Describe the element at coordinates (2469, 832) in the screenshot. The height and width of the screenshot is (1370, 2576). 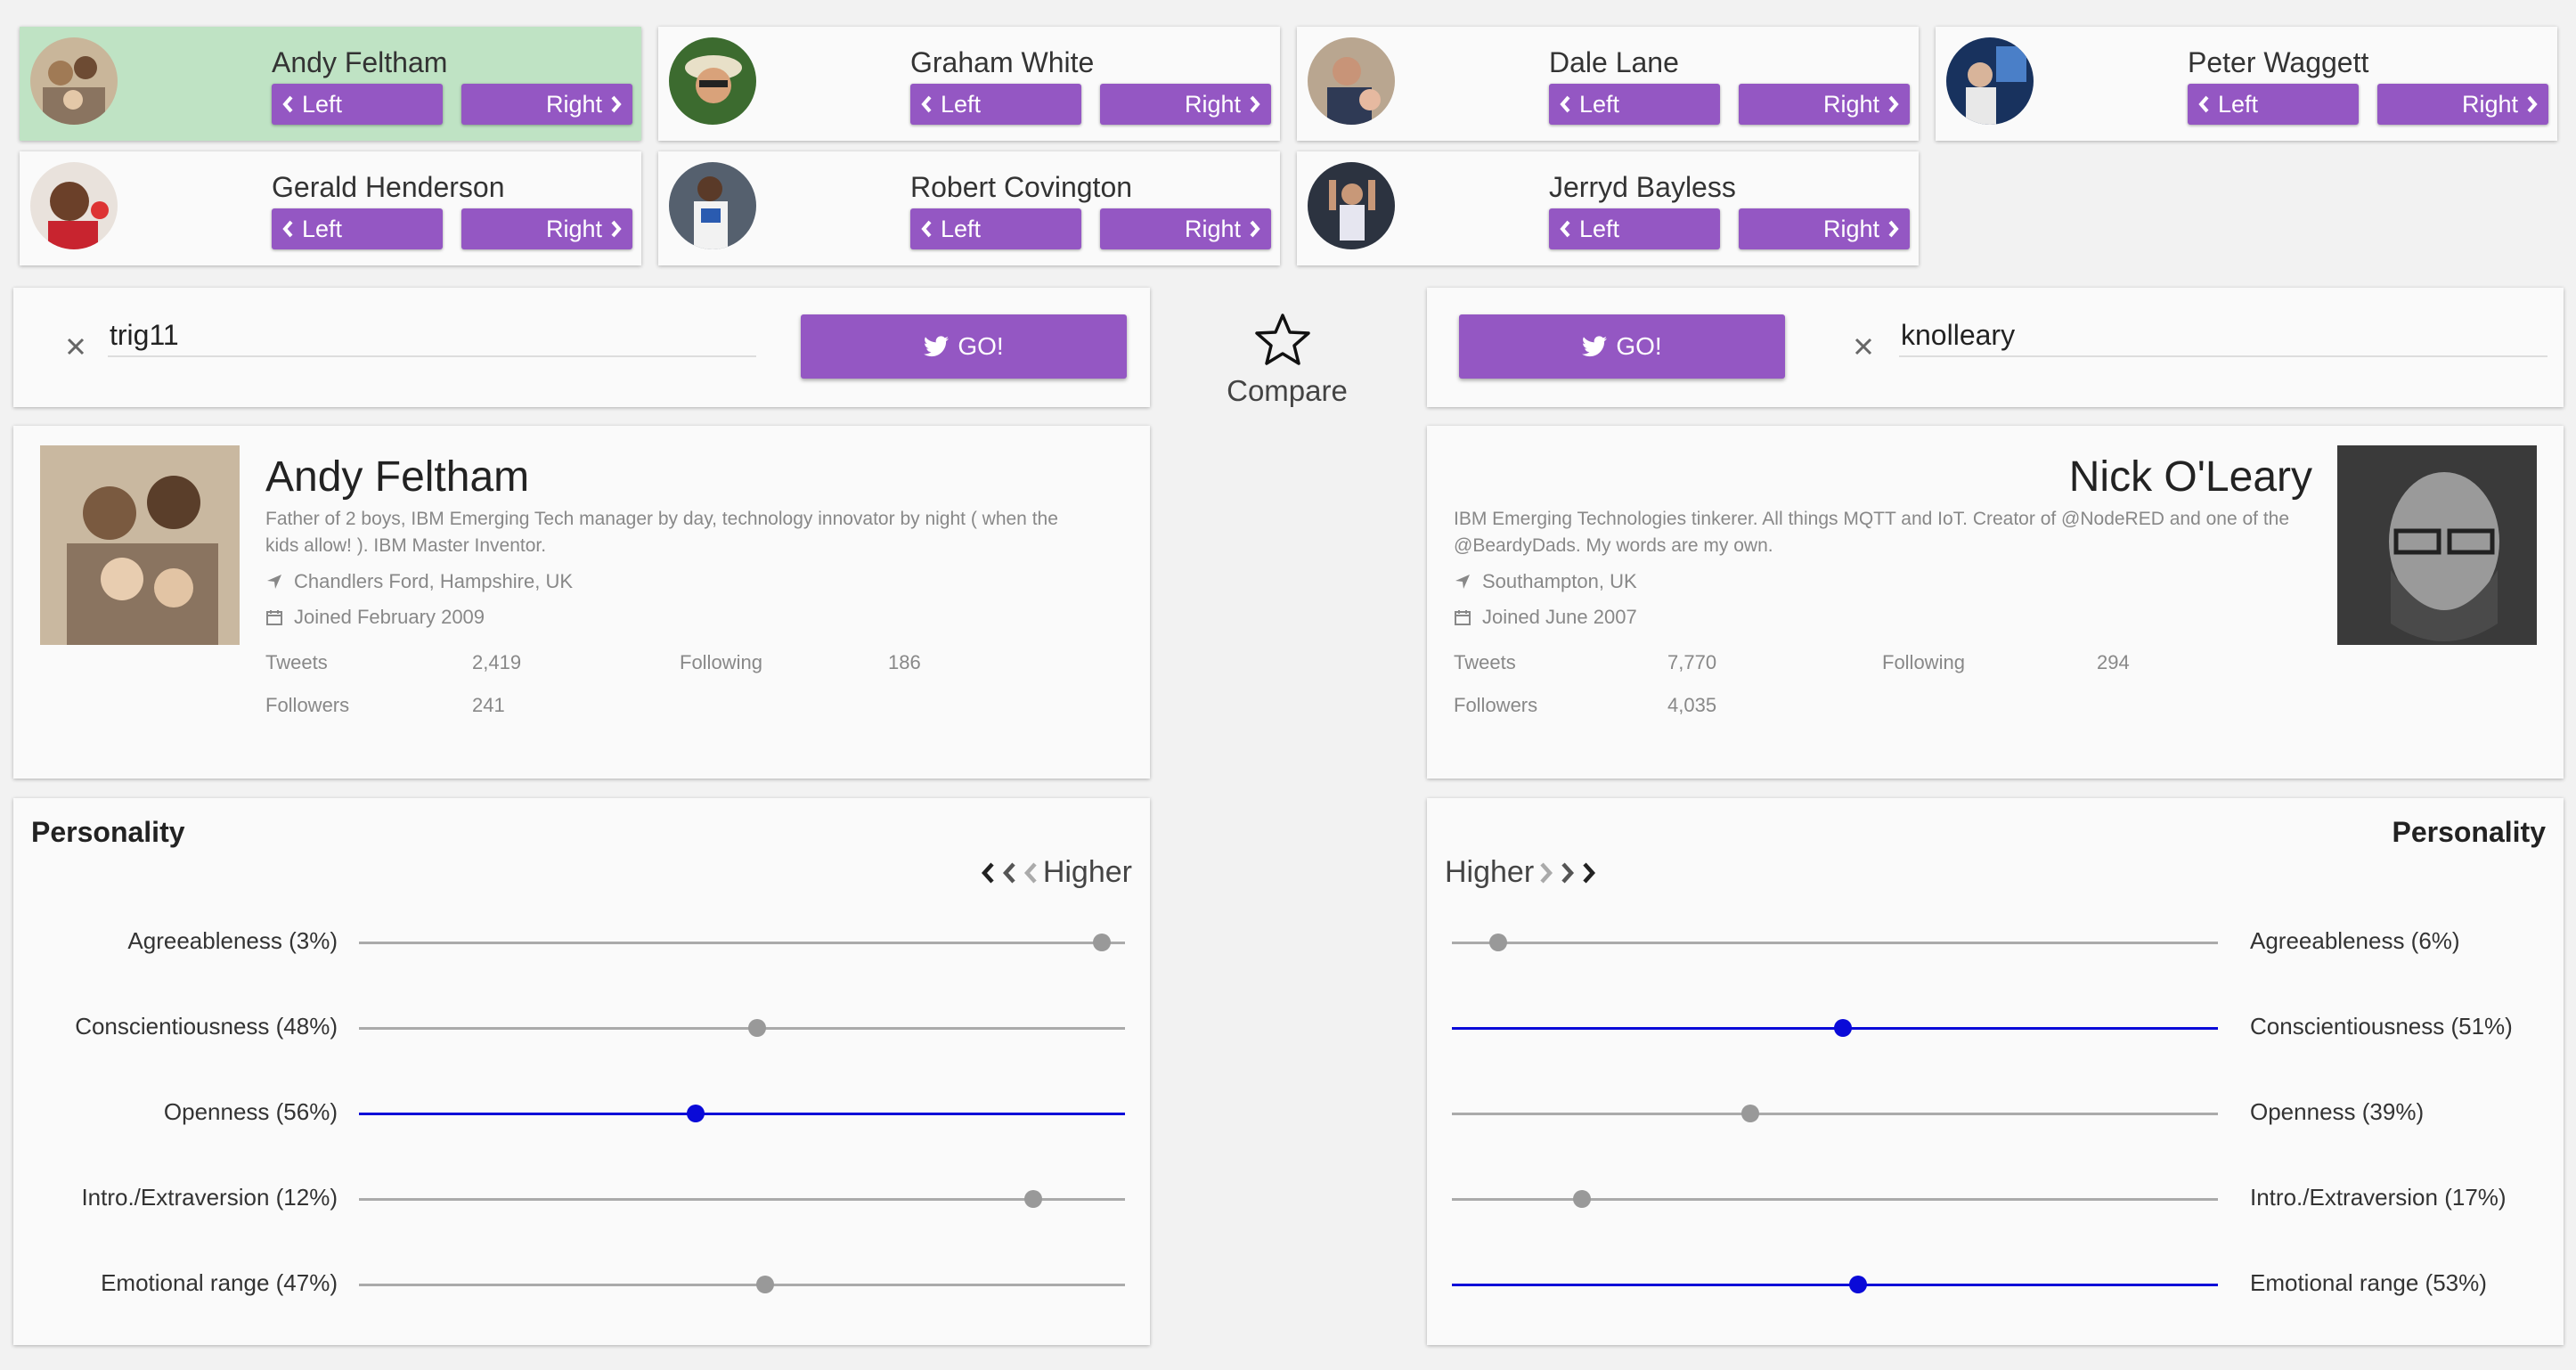
I see `personality-title: Personality` at that location.